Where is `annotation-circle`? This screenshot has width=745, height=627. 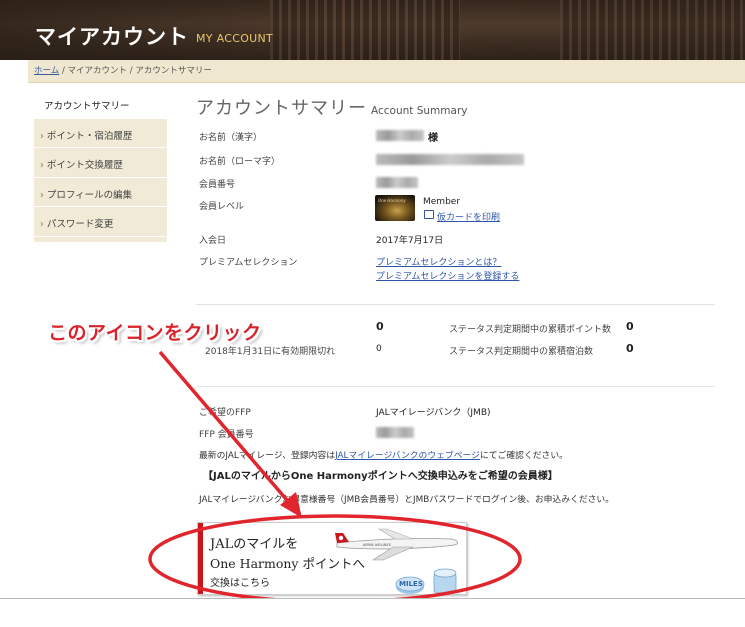
annotation-circle is located at coordinates (335, 559).